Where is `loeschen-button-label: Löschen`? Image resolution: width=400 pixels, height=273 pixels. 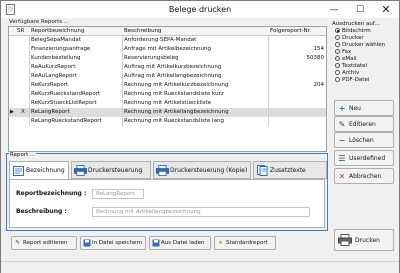
loeschen-button-label: Löschen is located at coordinates (361, 140).